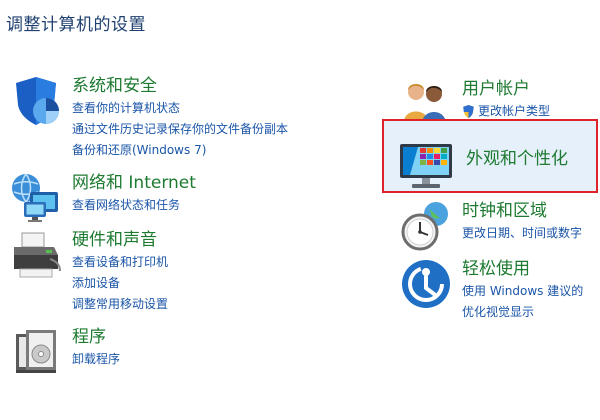  What do you see at coordinates (134, 183) in the screenshot?
I see `category-title-network-internet: 网络和 Internet` at bounding box center [134, 183].